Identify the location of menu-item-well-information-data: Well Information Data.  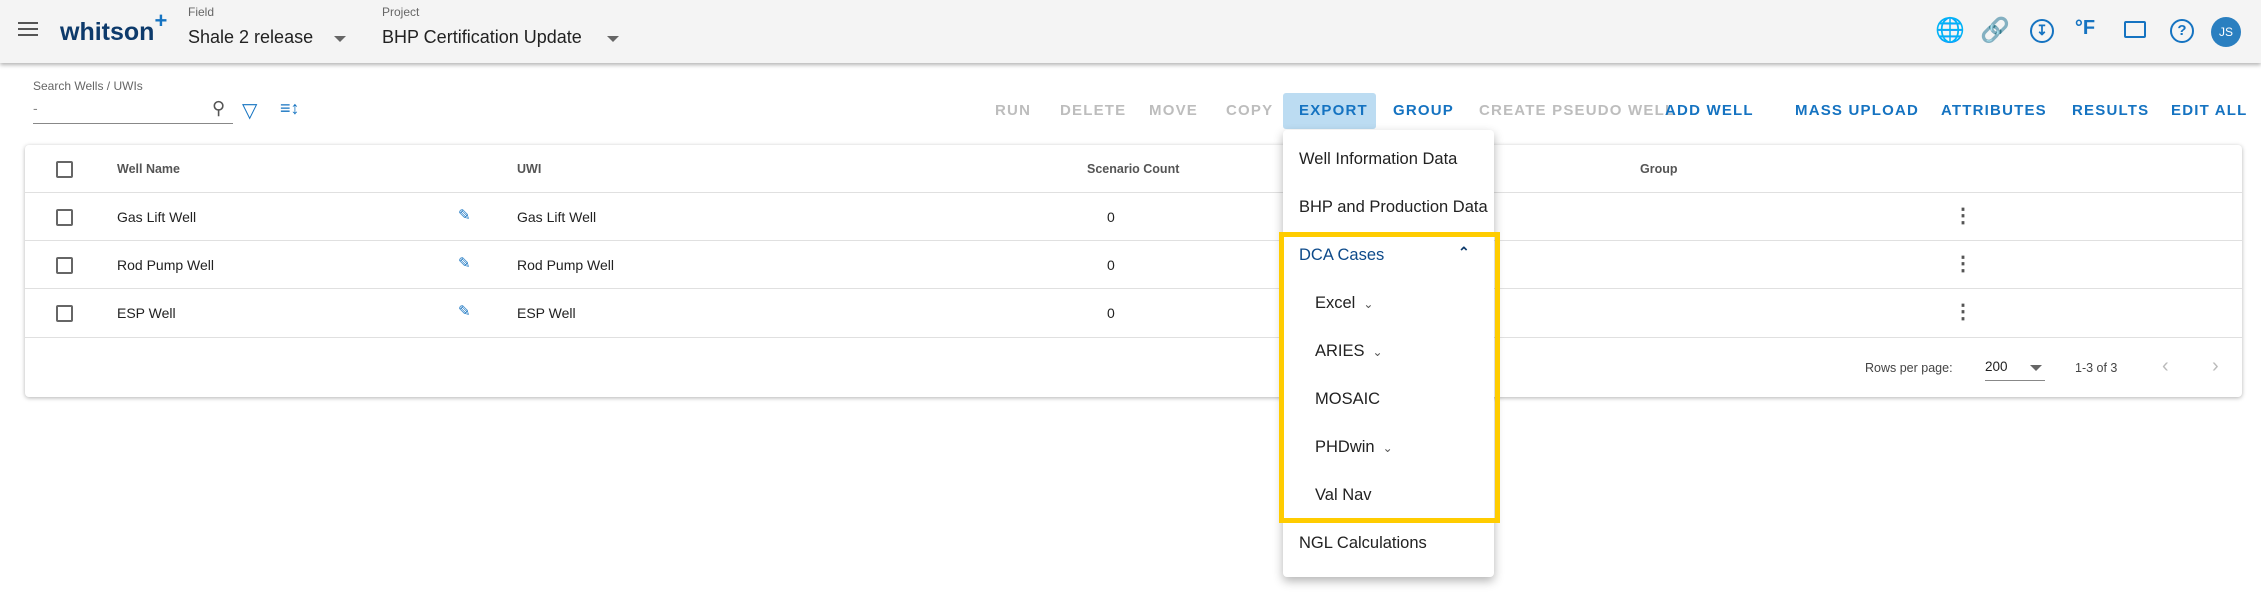
(1378, 159).